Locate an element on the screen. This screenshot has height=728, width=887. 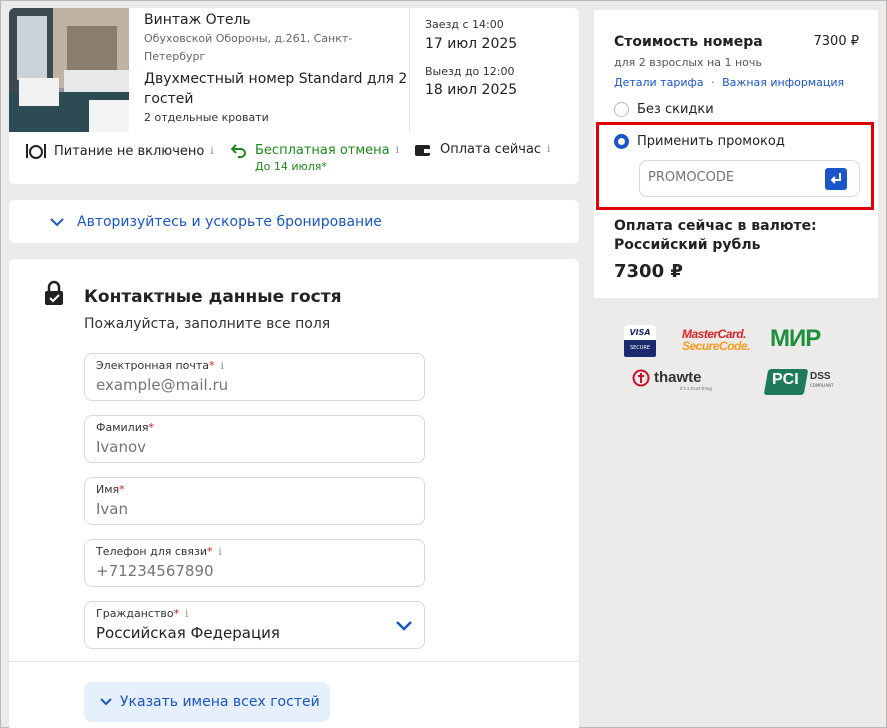
email-info-icon: i is located at coordinates (222, 366).